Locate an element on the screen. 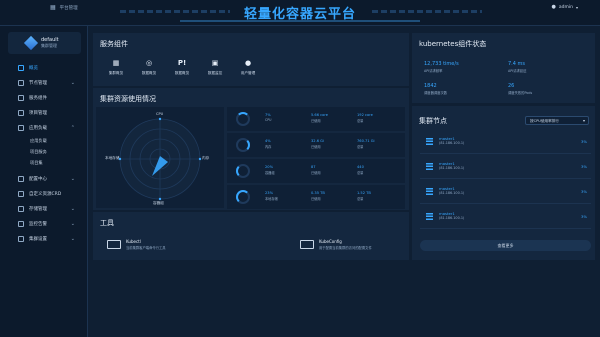 The image size is (600, 337). tool-name: Kubectl is located at coordinates (133, 241).